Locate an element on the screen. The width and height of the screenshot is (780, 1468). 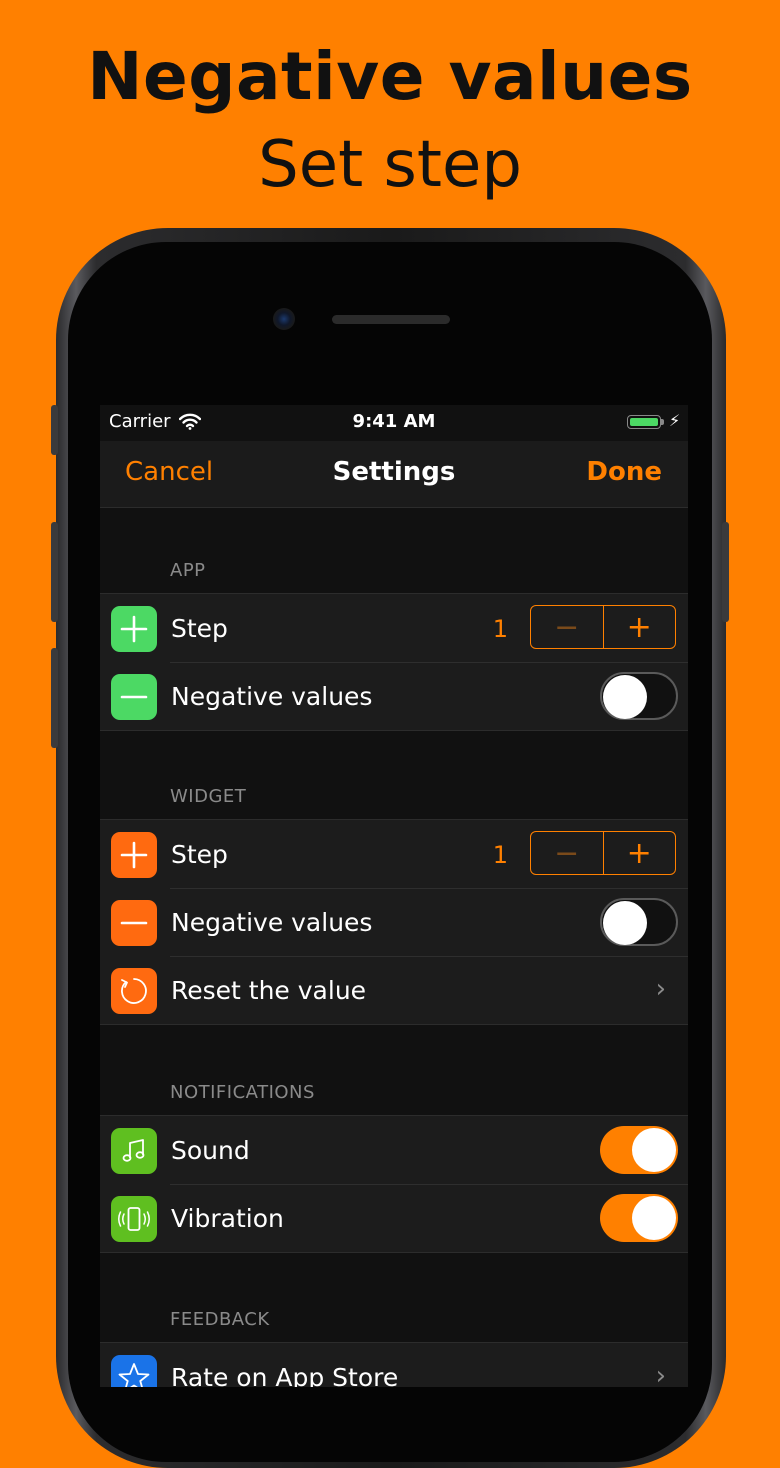
status-time: 9:41 AM is located at coordinates (394, 421).